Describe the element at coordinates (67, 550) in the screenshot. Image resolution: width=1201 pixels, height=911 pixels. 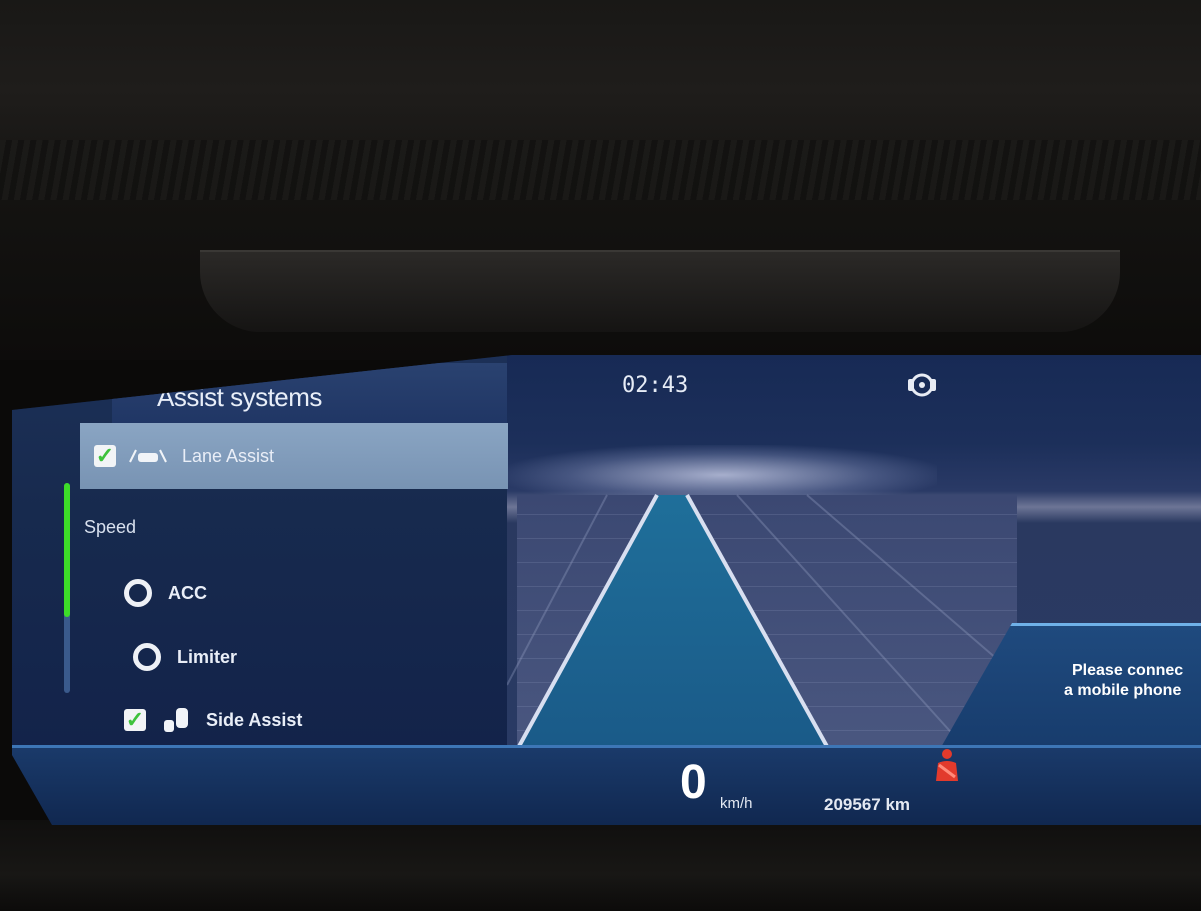
I see `scroll-position-bar` at that location.